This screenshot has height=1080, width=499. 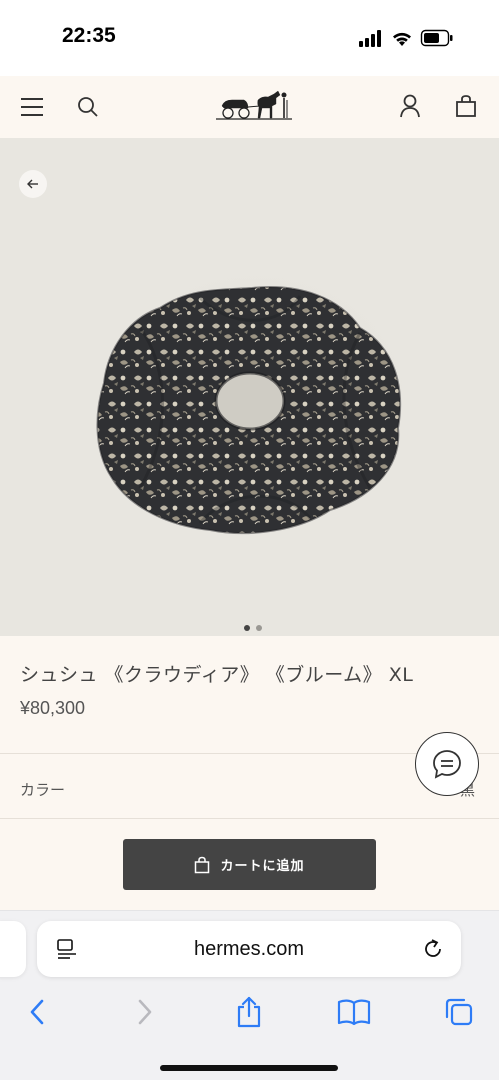 I want to click on status-icons, so click(x=409, y=38).